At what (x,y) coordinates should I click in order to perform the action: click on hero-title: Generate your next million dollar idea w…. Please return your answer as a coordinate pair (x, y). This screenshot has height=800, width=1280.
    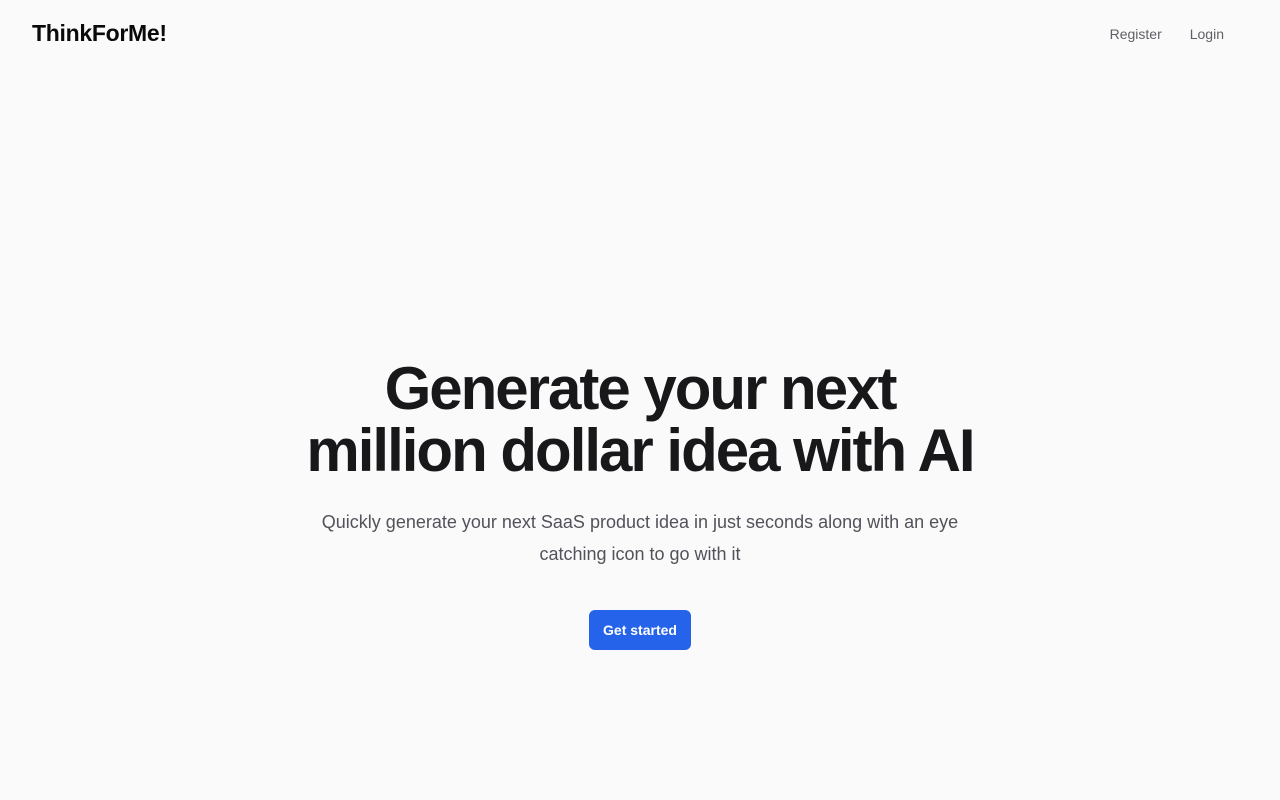
    Looking at the image, I should click on (640, 419).